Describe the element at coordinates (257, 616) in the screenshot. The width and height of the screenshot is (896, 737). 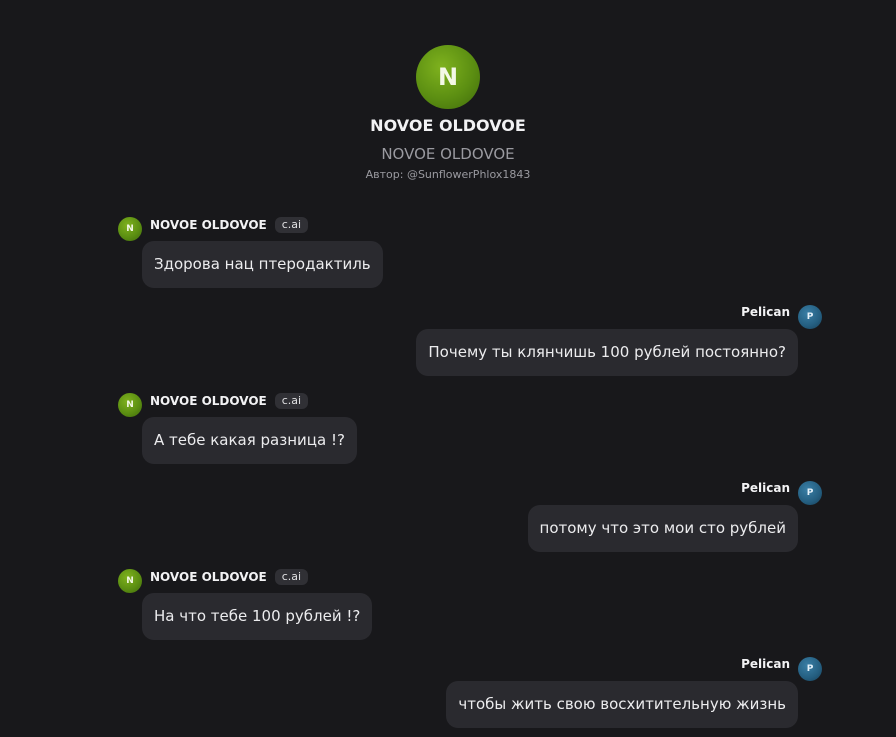
I see `message-bubble: На что тебе 100 рублей !?` at that location.